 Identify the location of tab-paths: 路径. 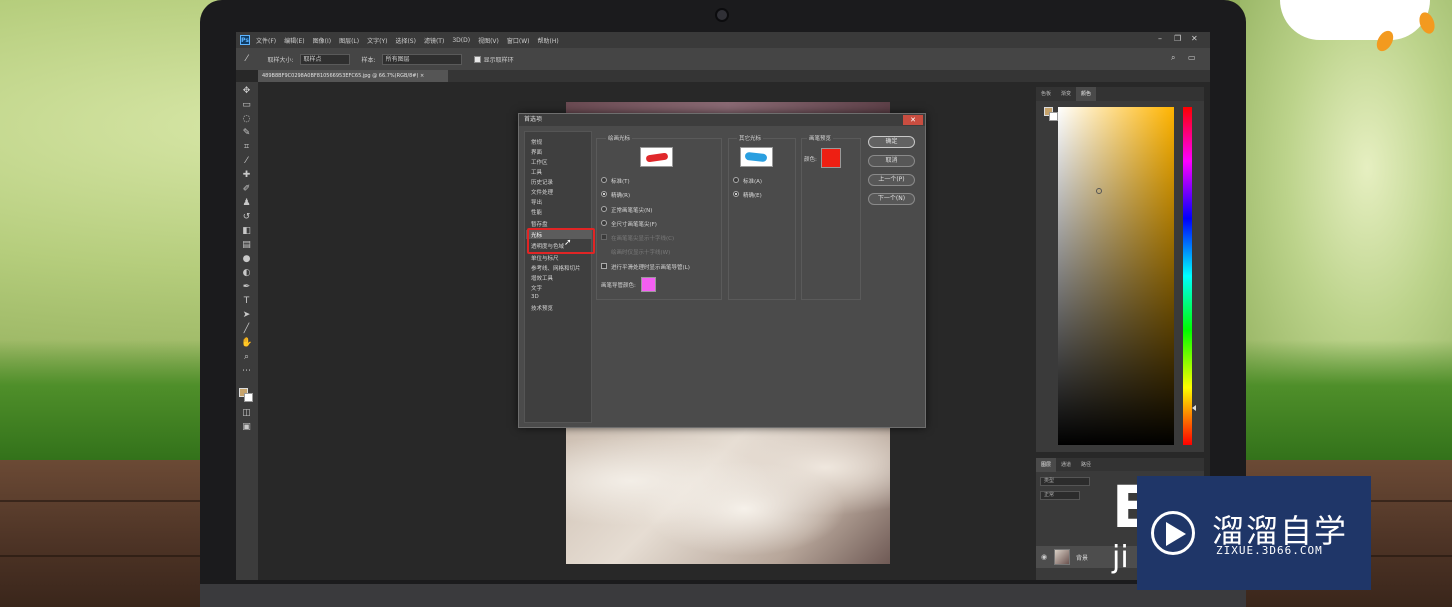
(1086, 465).